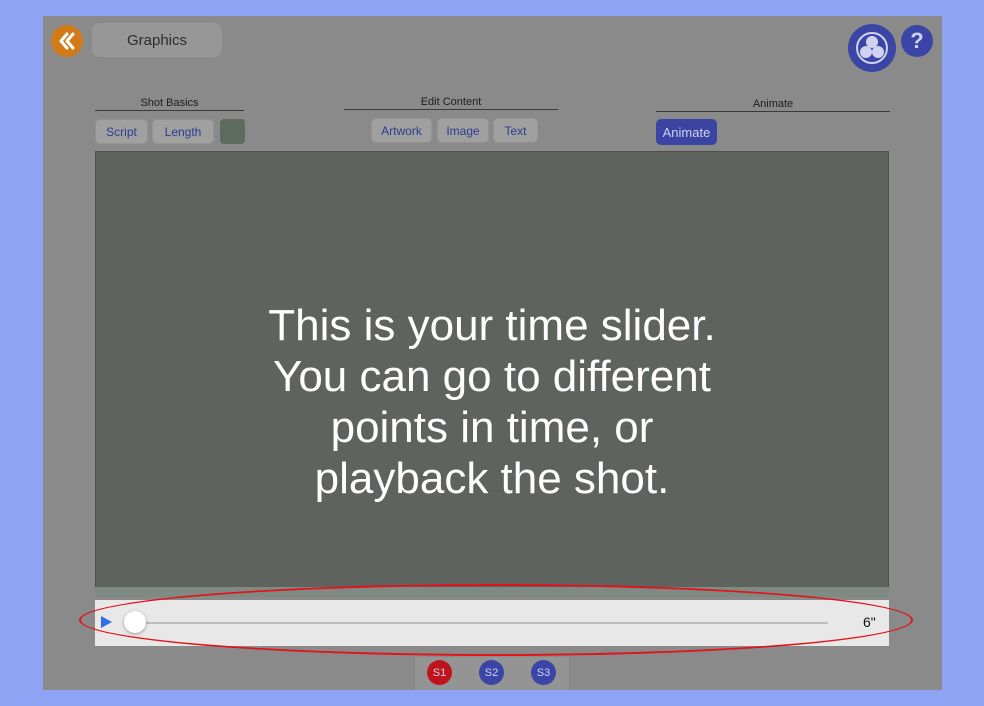 The image size is (984, 706). Describe the element at coordinates (157, 40) in the screenshot. I see `page-title: Graphics` at that location.